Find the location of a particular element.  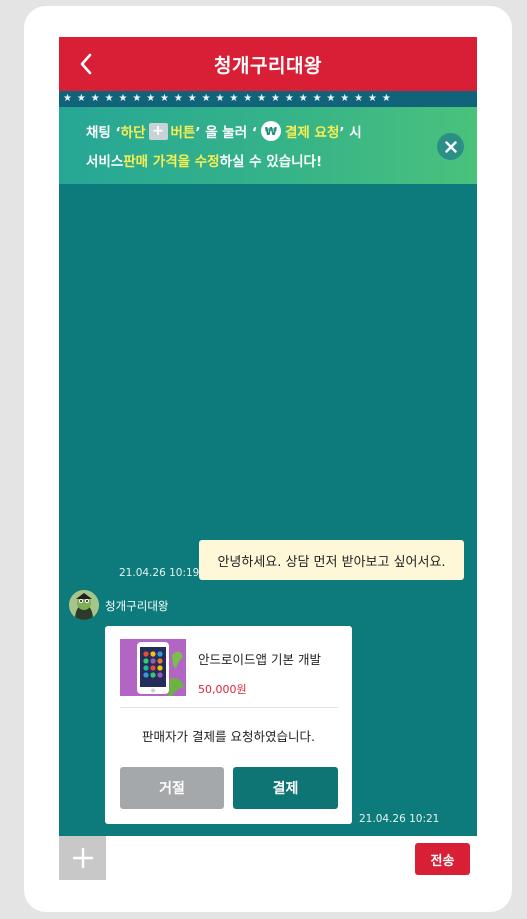

message-input is located at coordinates (259, 858).